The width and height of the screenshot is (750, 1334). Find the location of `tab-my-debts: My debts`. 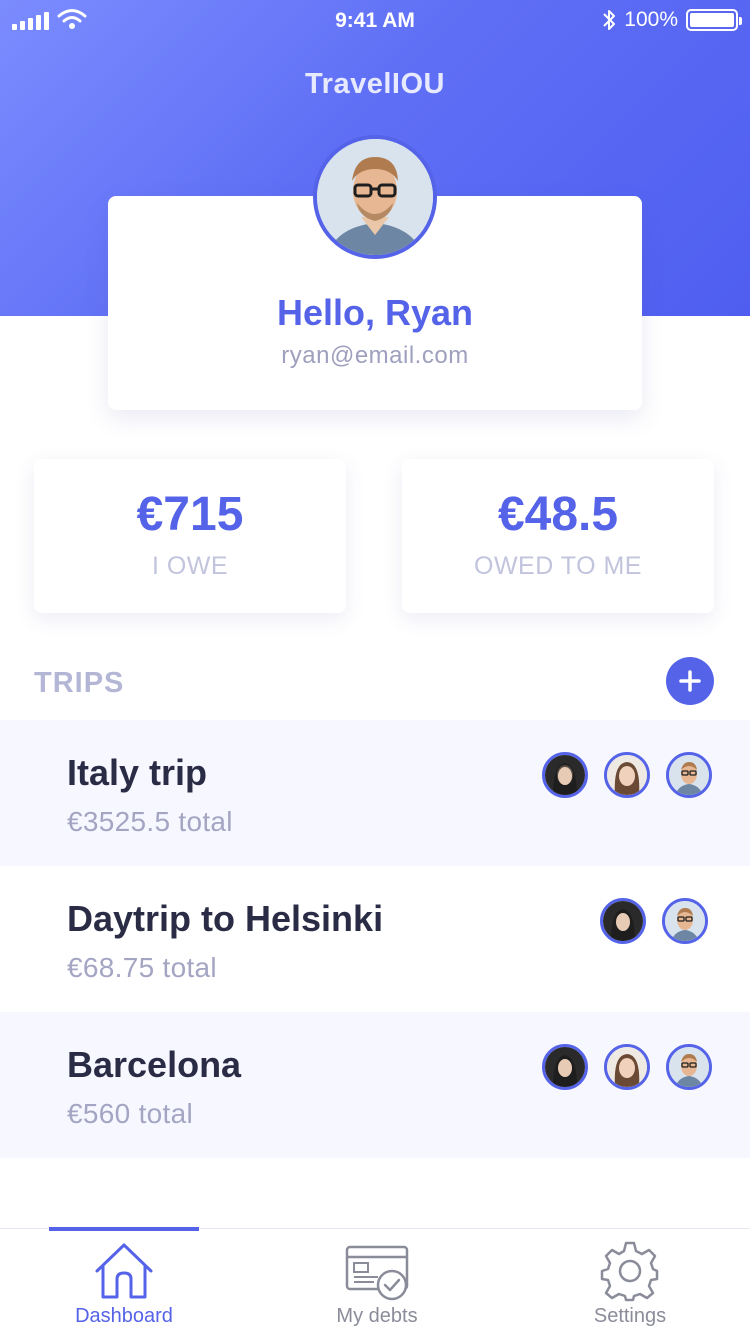

tab-my-debts: My debts is located at coordinates (377, 1284).